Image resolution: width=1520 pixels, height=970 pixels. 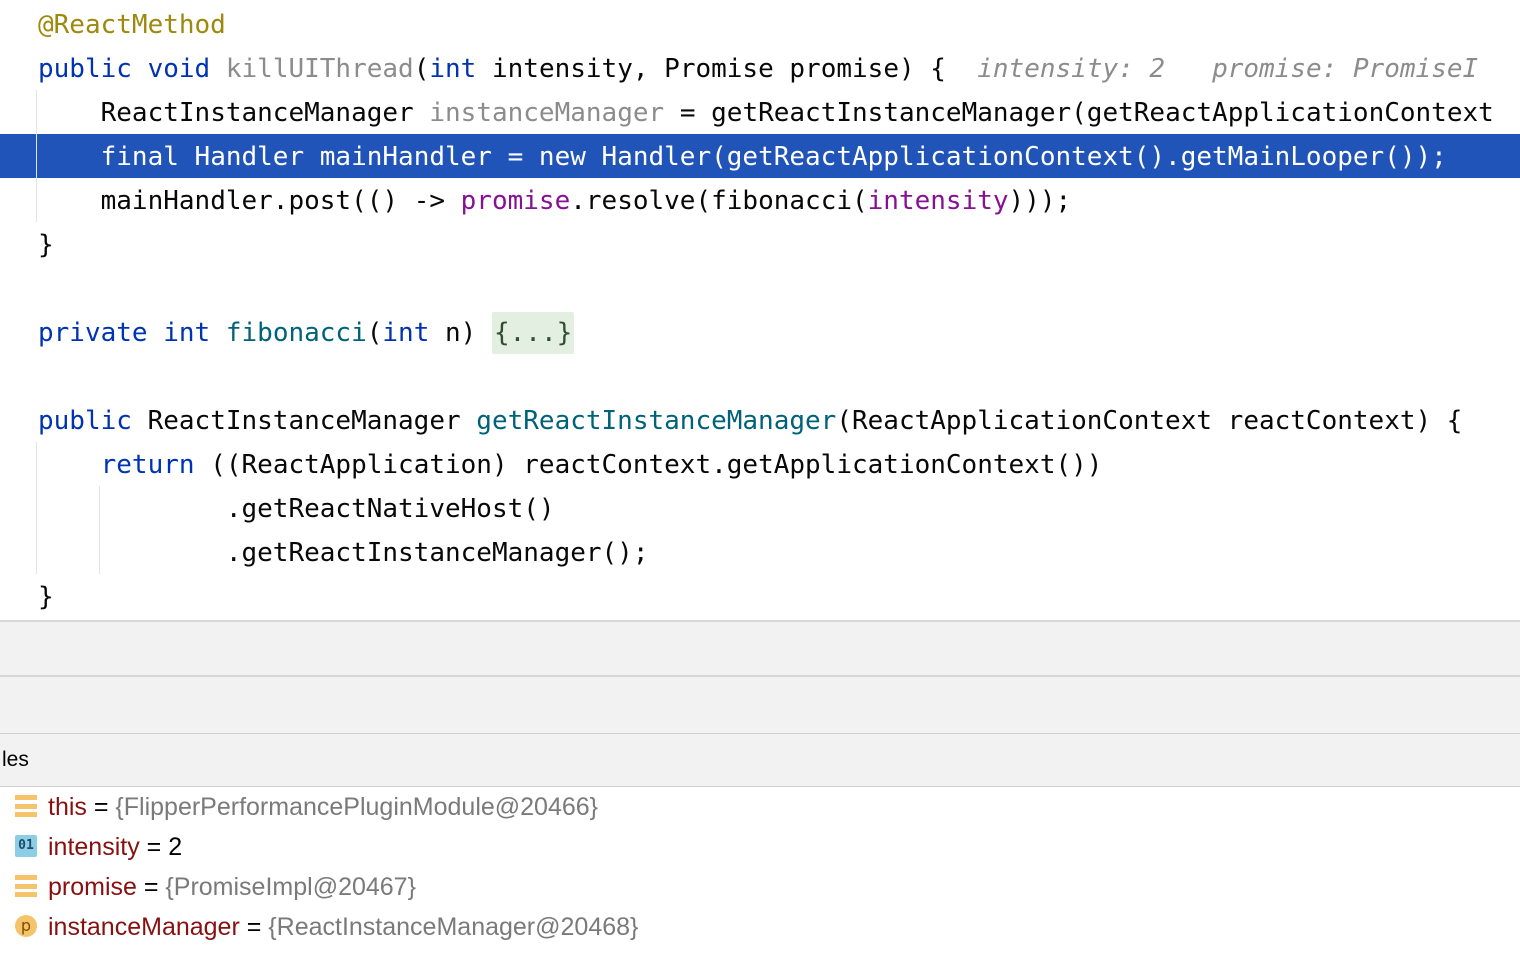 I want to click on code-line-annotation: @ReactMethod, so click(x=132, y=25).